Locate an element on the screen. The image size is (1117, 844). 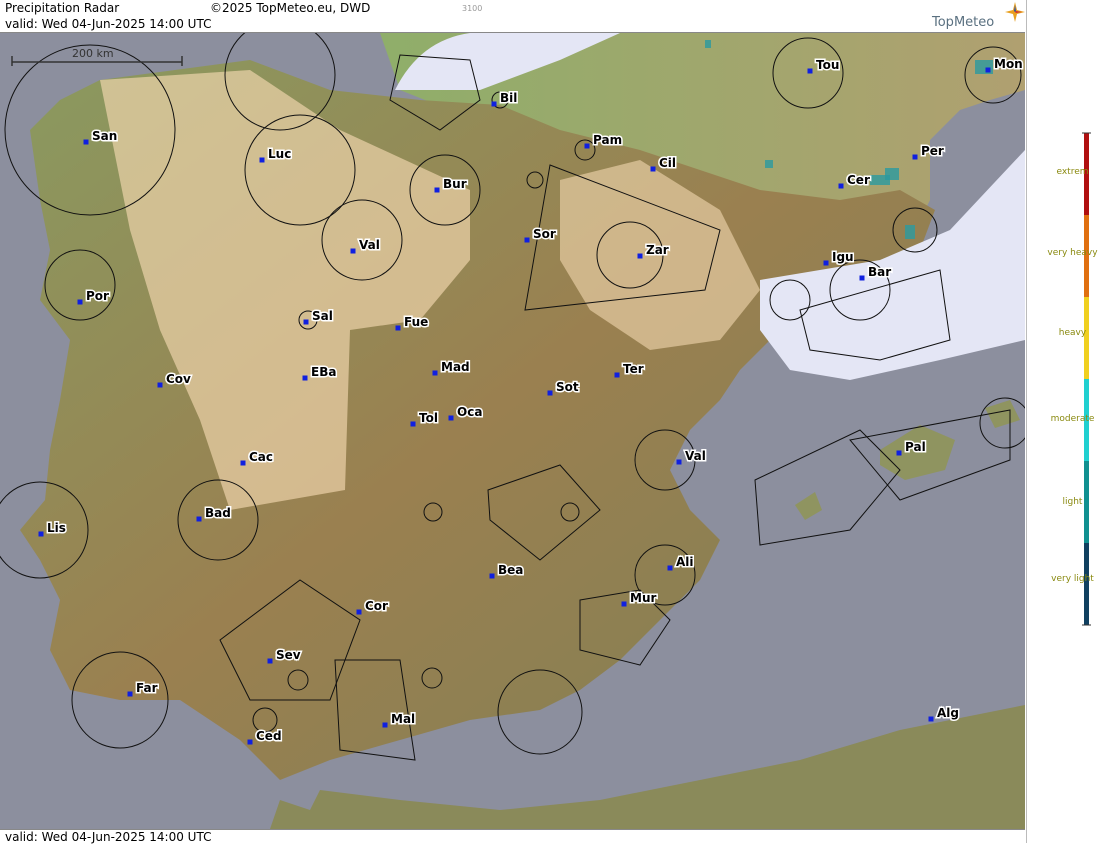
city-marker-alg is located at coordinates (931, 719).